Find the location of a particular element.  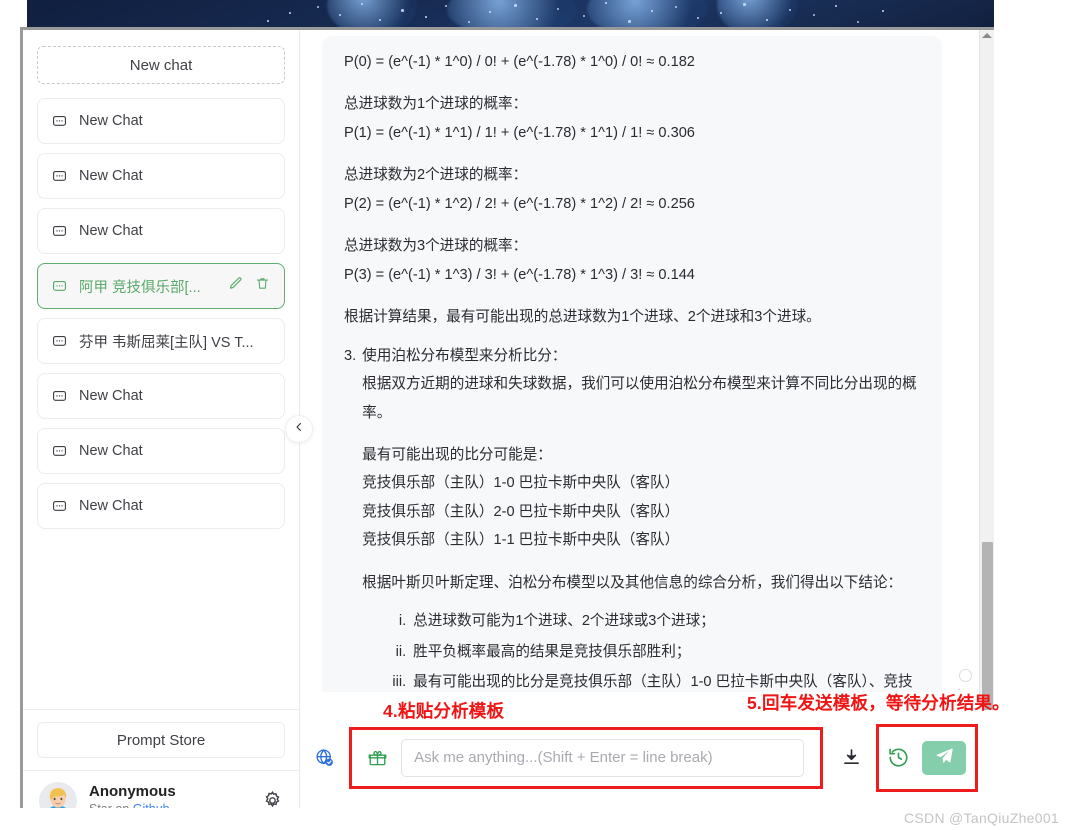

anno-paste-template: 4.粘贴分析模板 is located at coordinates (444, 711).